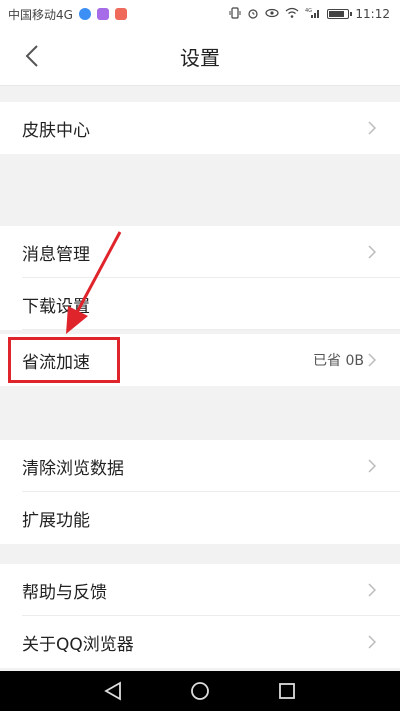 The height and width of the screenshot is (711, 400). What do you see at coordinates (200, 304) in the screenshot?
I see `settings-item-download-settings: 下载设置` at bounding box center [200, 304].